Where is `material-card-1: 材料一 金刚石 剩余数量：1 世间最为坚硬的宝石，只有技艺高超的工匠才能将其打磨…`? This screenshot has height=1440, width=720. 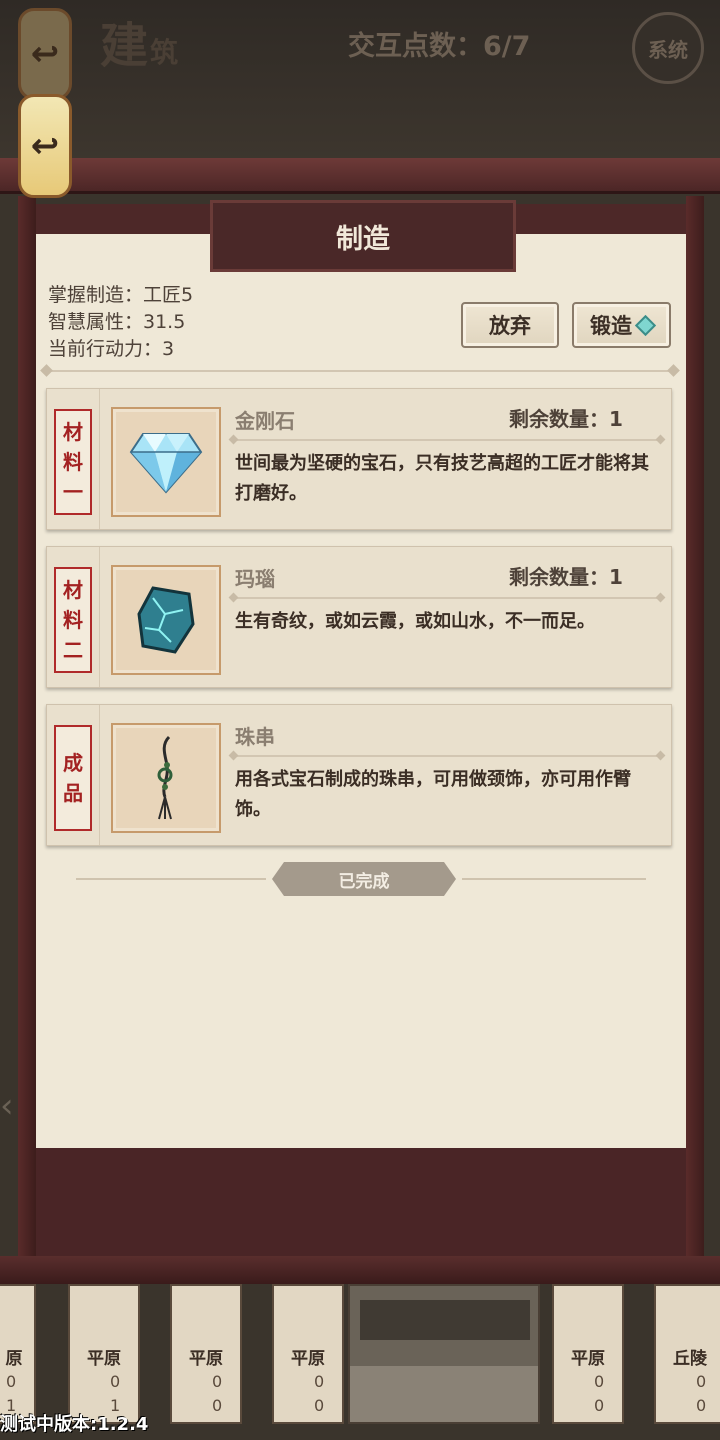
material-card-1: 材料一 金刚石 剩余数量：1 世间最为坚硬的宝石，只有技艺高超的工匠才能将其打磨… is located at coordinates (359, 459).